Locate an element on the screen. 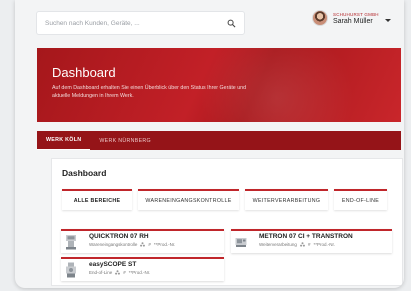  panel-title: Dashboard is located at coordinates (84, 173).